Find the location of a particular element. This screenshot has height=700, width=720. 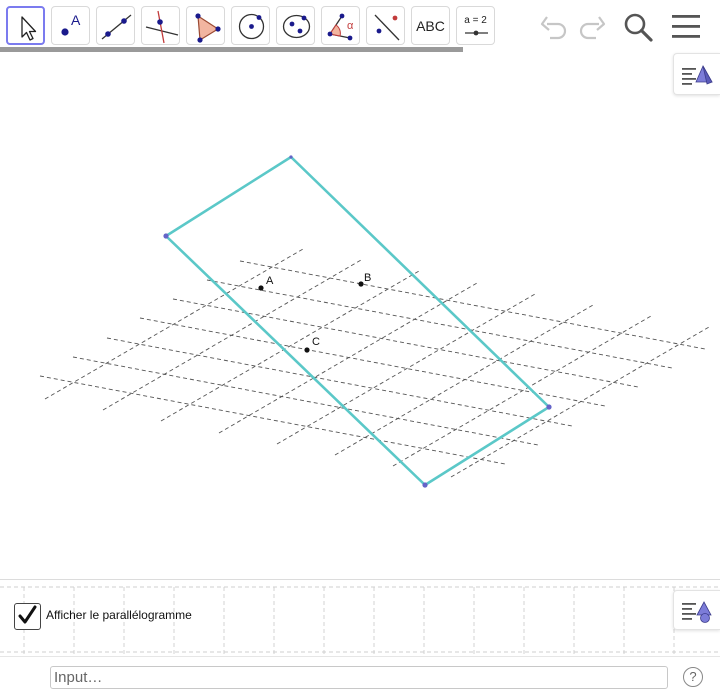

undo-icon is located at coordinates (554, 27).